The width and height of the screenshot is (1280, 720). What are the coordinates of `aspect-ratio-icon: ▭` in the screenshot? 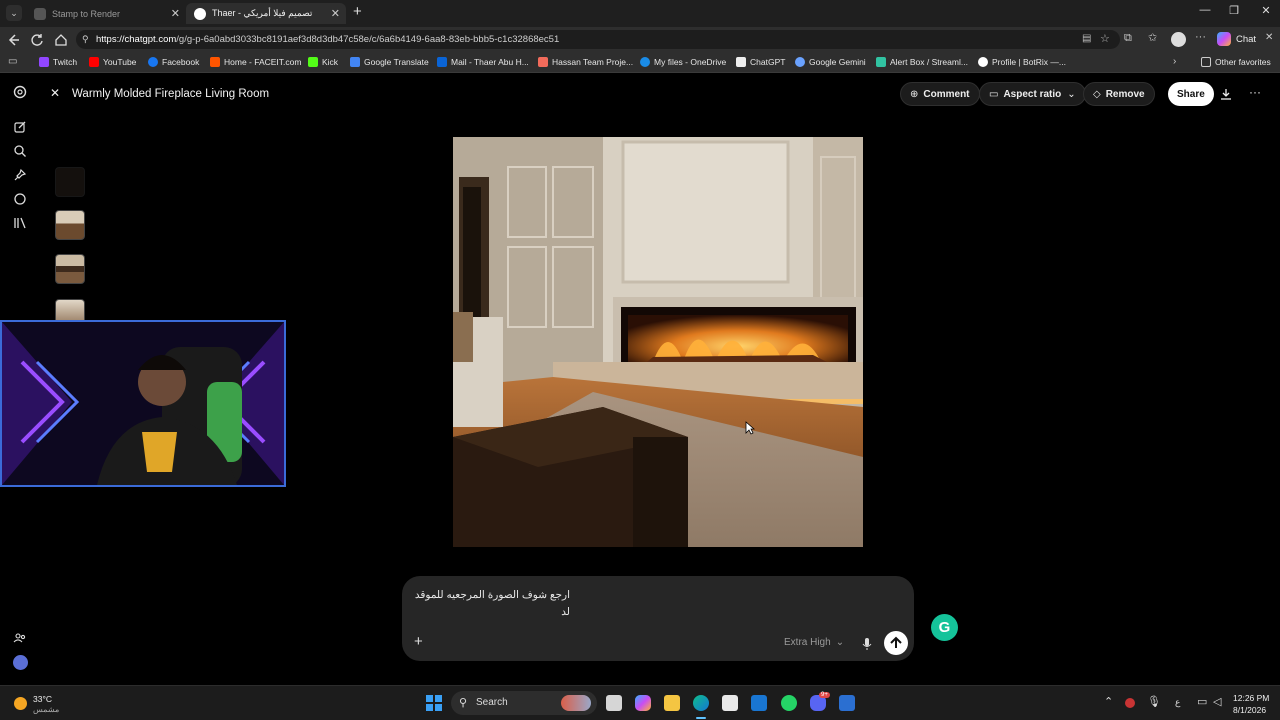 It's located at (994, 94).